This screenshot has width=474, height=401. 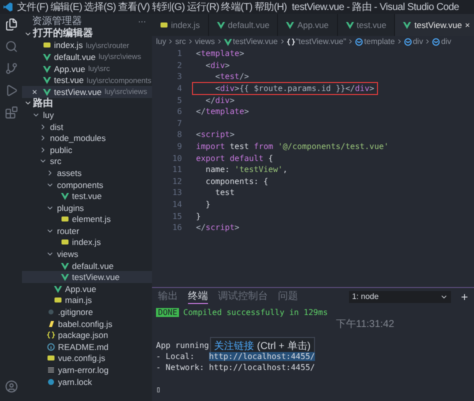 I want to click on file-item: test.vue, so click(x=87, y=196).